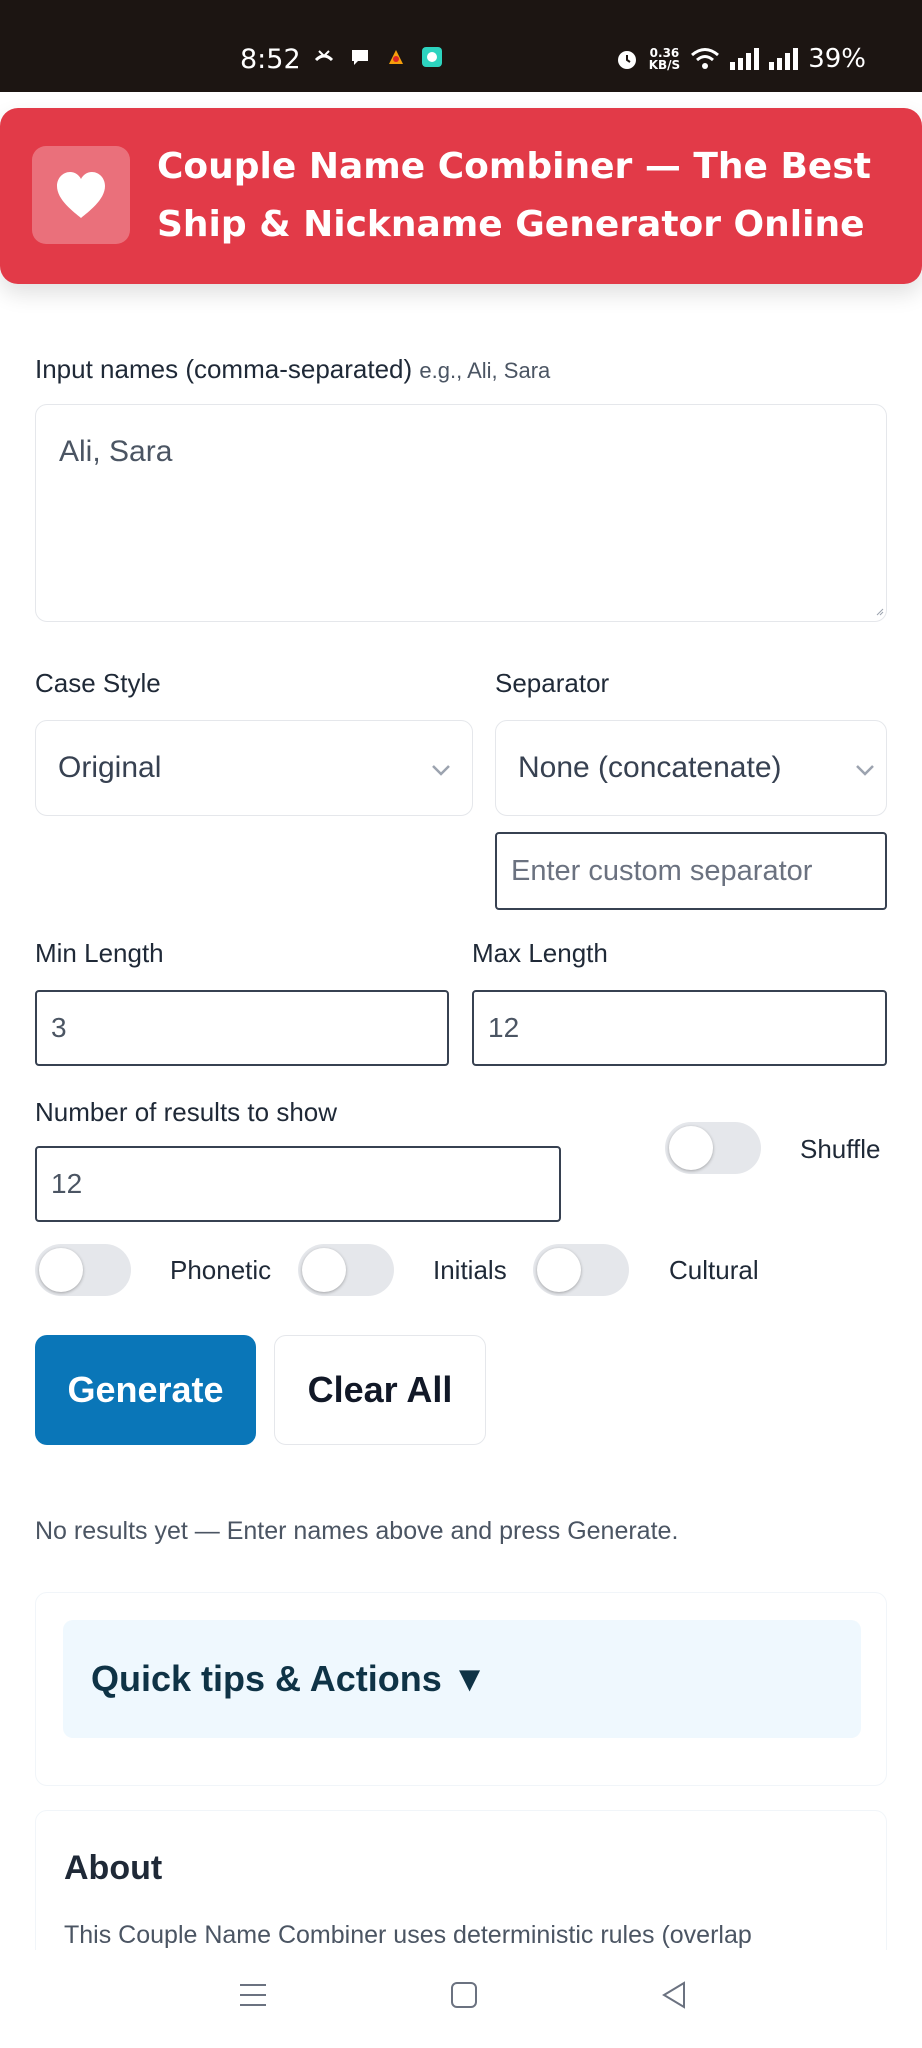 This screenshot has height=2048, width=922. Describe the element at coordinates (679, 1028) in the screenshot. I see `max-length-input: 12` at that location.